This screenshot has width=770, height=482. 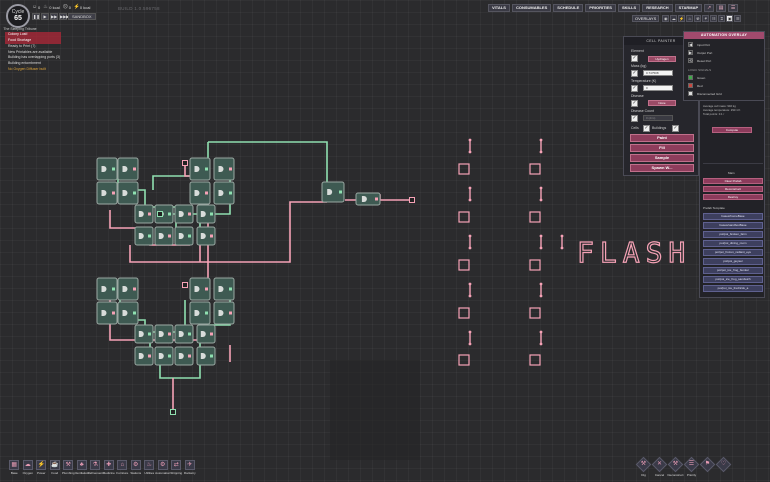 I want to click on sample-button: Sample, so click(x=662, y=158).